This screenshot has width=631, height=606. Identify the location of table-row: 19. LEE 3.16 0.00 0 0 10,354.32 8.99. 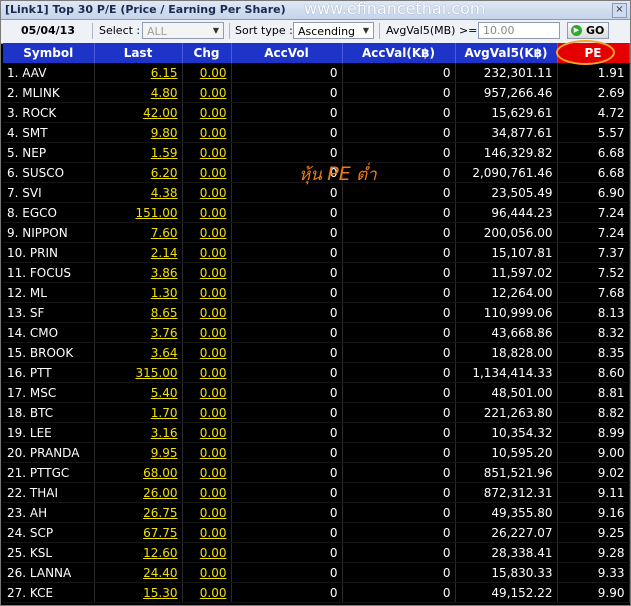
(316, 432).